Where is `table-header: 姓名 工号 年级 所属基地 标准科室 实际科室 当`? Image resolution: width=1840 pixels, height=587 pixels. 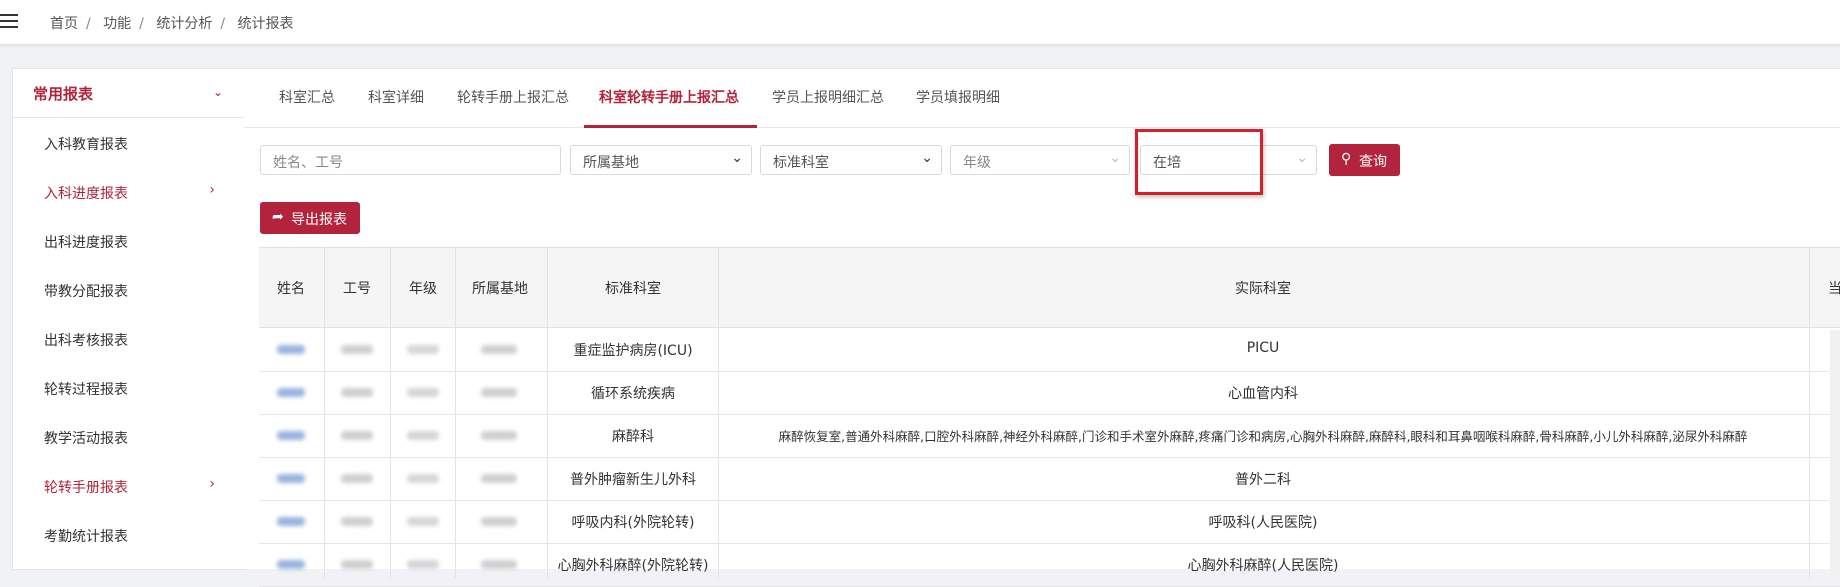 table-header: 姓名 工号 年级 所属基地 标准科室 实际科室 当 is located at coordinates (1049, 288).